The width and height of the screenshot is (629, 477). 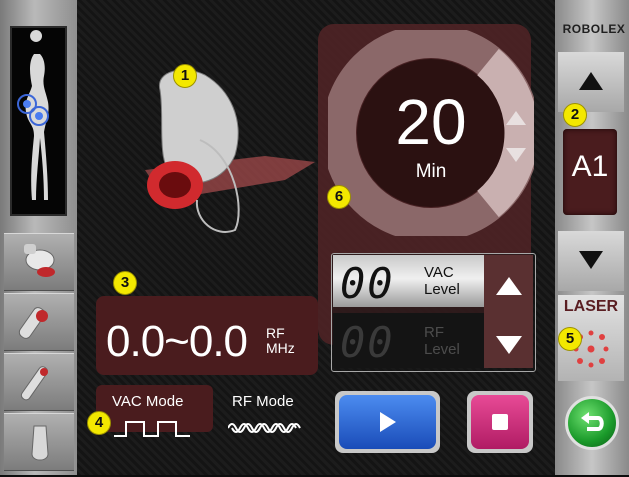 I want to click on callout-badge-3: 3, so click(x=125, y=283).